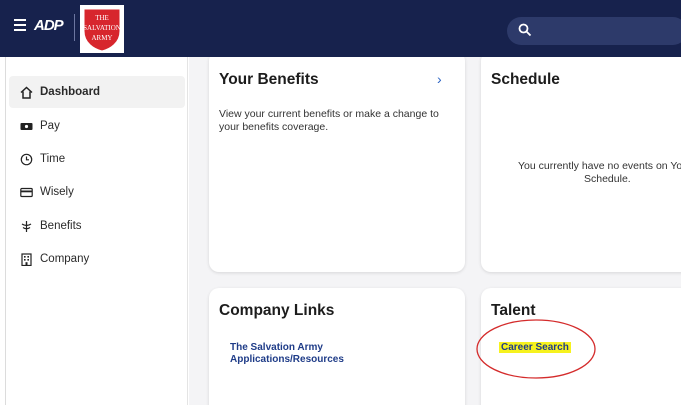  Describe the element at coordinates (536, 349) in the screenshot. I see `annotation-circle` at that location.